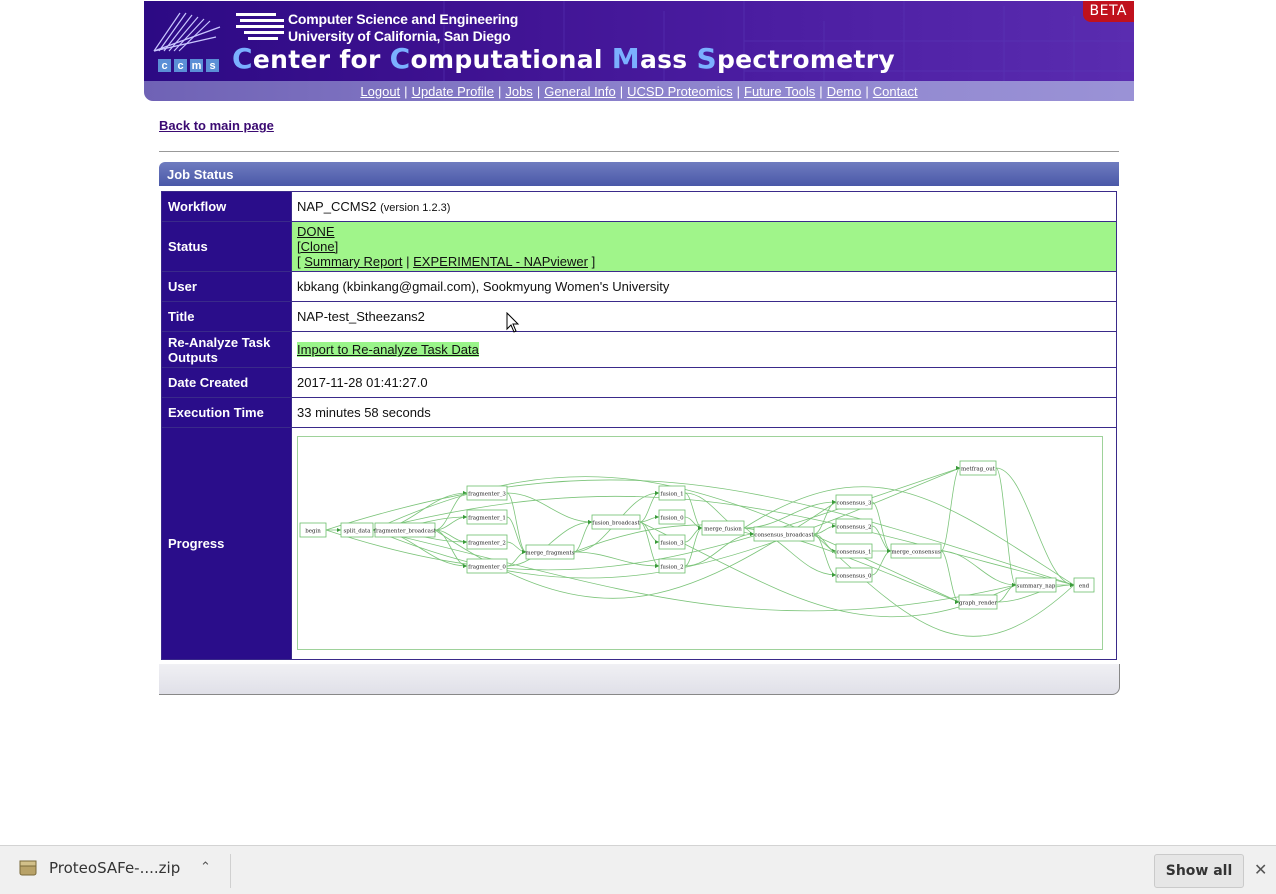 The image size is (1276, 894). I want to click on archive-file-icon, so click(28, 868).